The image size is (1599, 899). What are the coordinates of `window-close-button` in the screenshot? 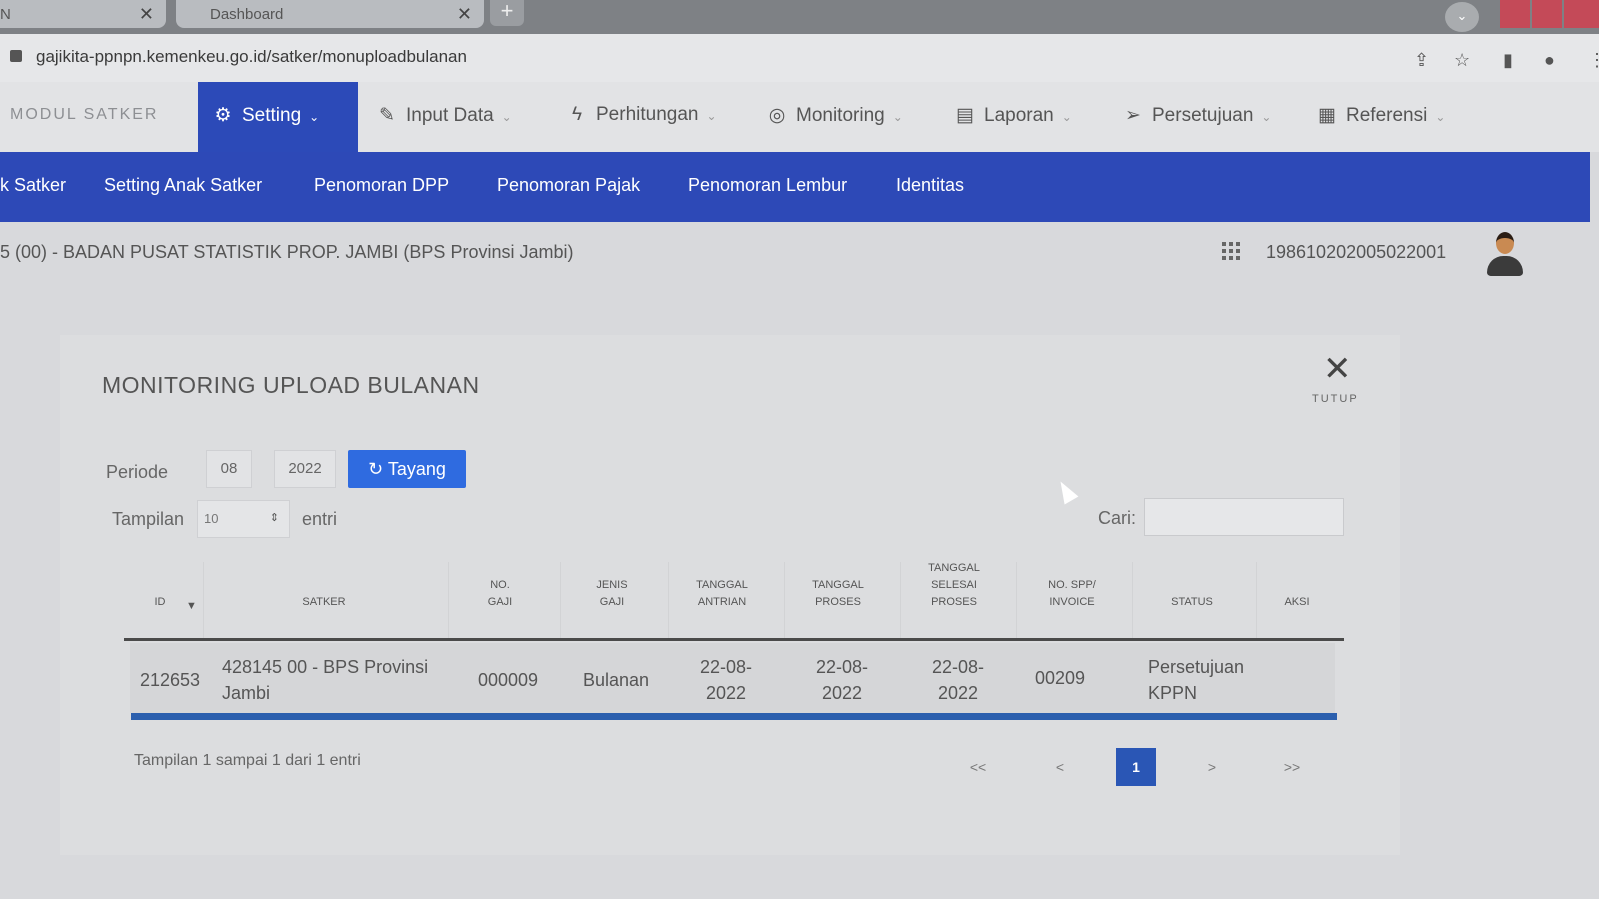 It's located at (1581, 14).